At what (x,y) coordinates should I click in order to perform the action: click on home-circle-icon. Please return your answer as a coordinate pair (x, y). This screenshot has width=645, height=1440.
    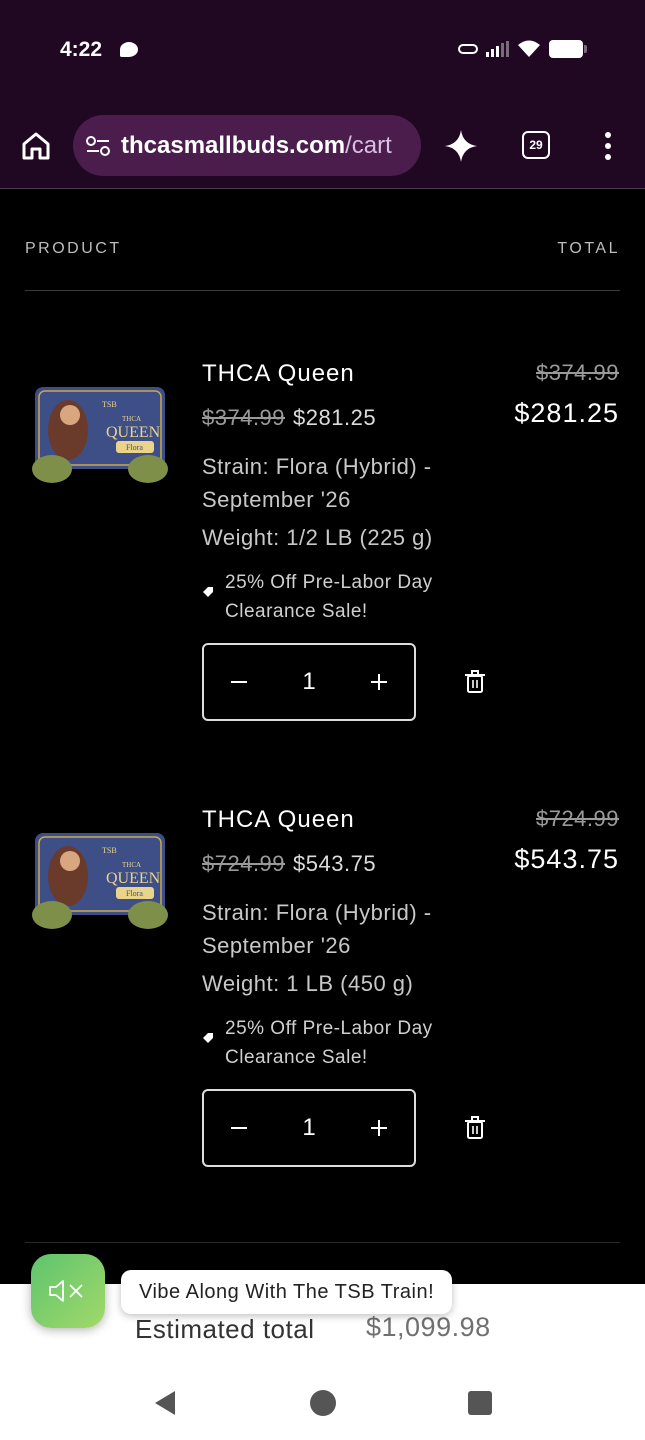
    Looking at the image, I should click on (323, 1403).